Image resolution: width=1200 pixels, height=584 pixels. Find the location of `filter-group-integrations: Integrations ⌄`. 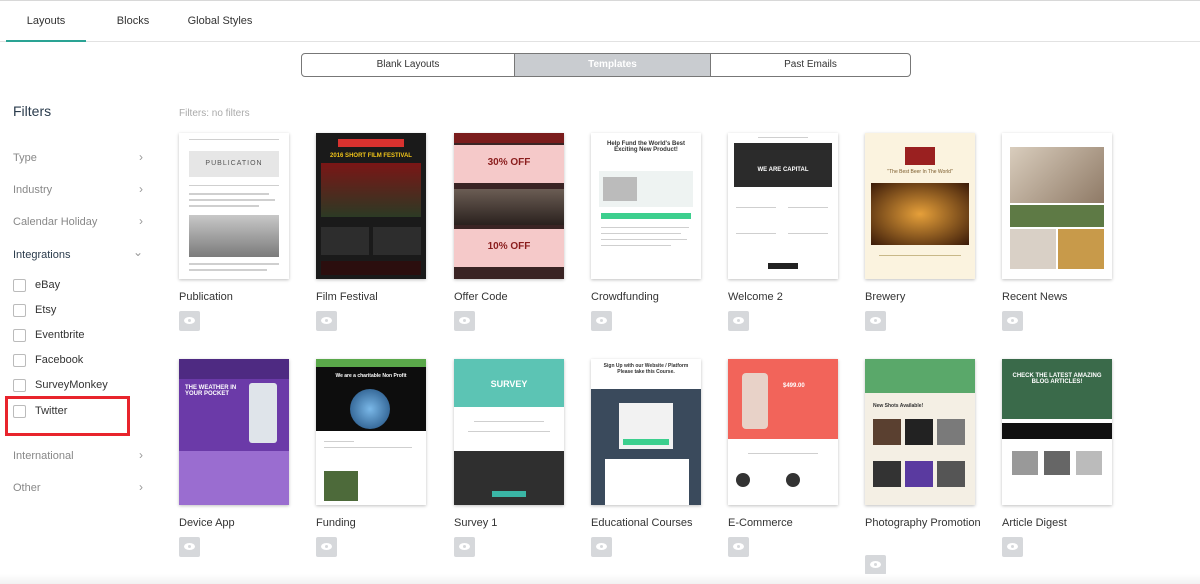

filter-group-integrations: Integrations ⌄ is located at coordinates (79, 255).